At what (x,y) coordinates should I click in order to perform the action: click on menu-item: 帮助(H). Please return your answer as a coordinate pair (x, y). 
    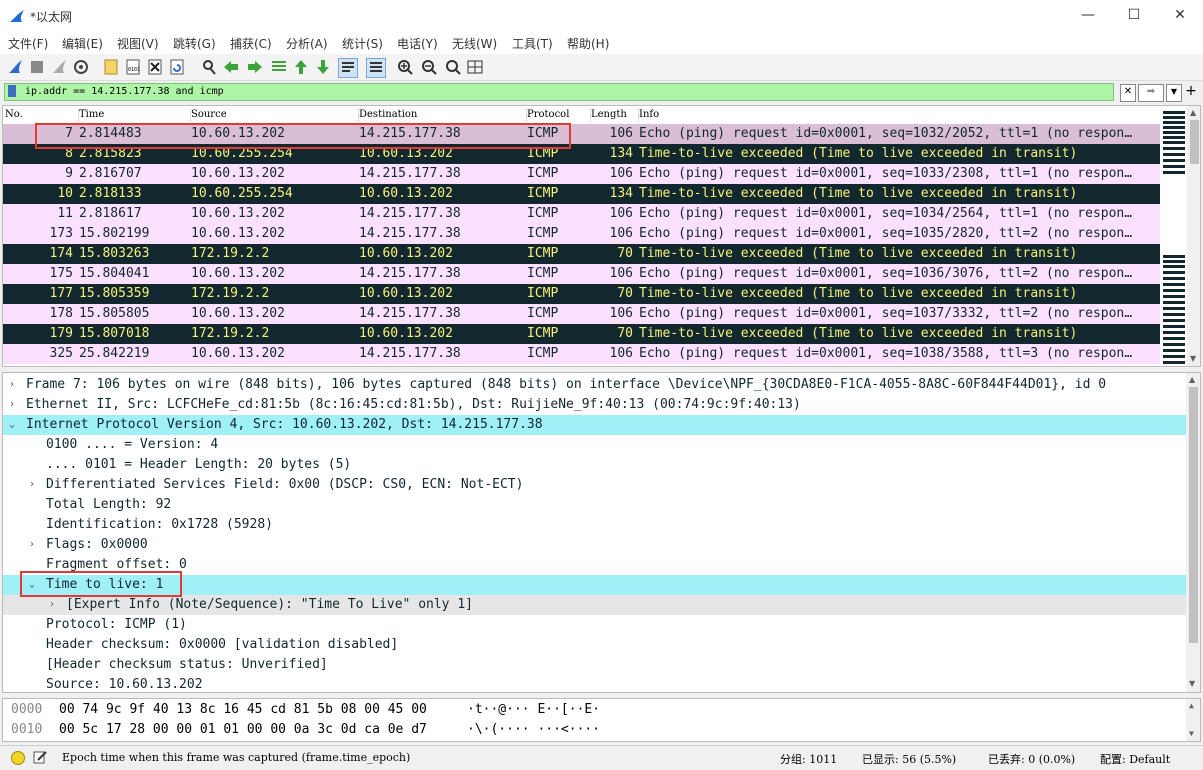
    Looking at the image, I should click on (588, 43).